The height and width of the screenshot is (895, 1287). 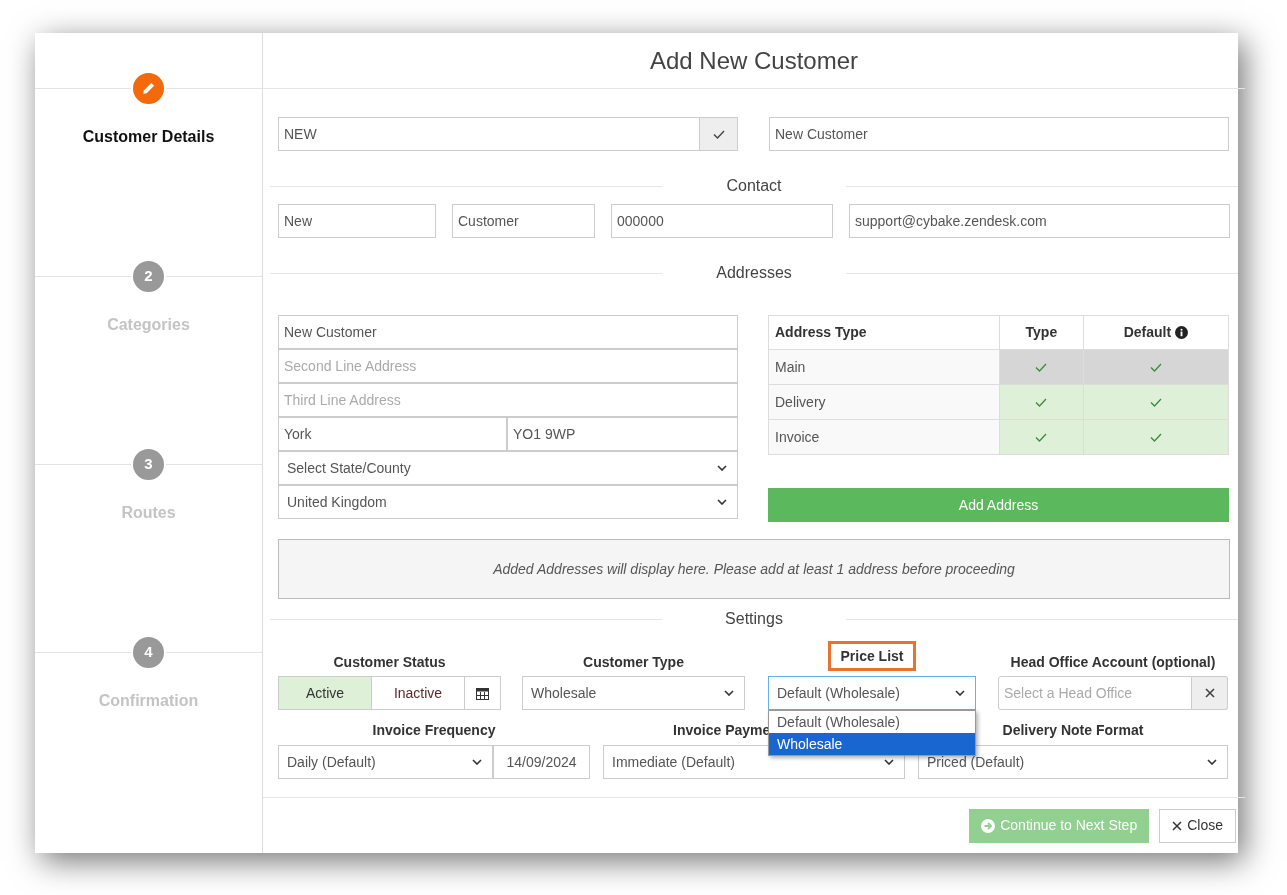 I want to click on input-field: York, so click(x=392, y=434).